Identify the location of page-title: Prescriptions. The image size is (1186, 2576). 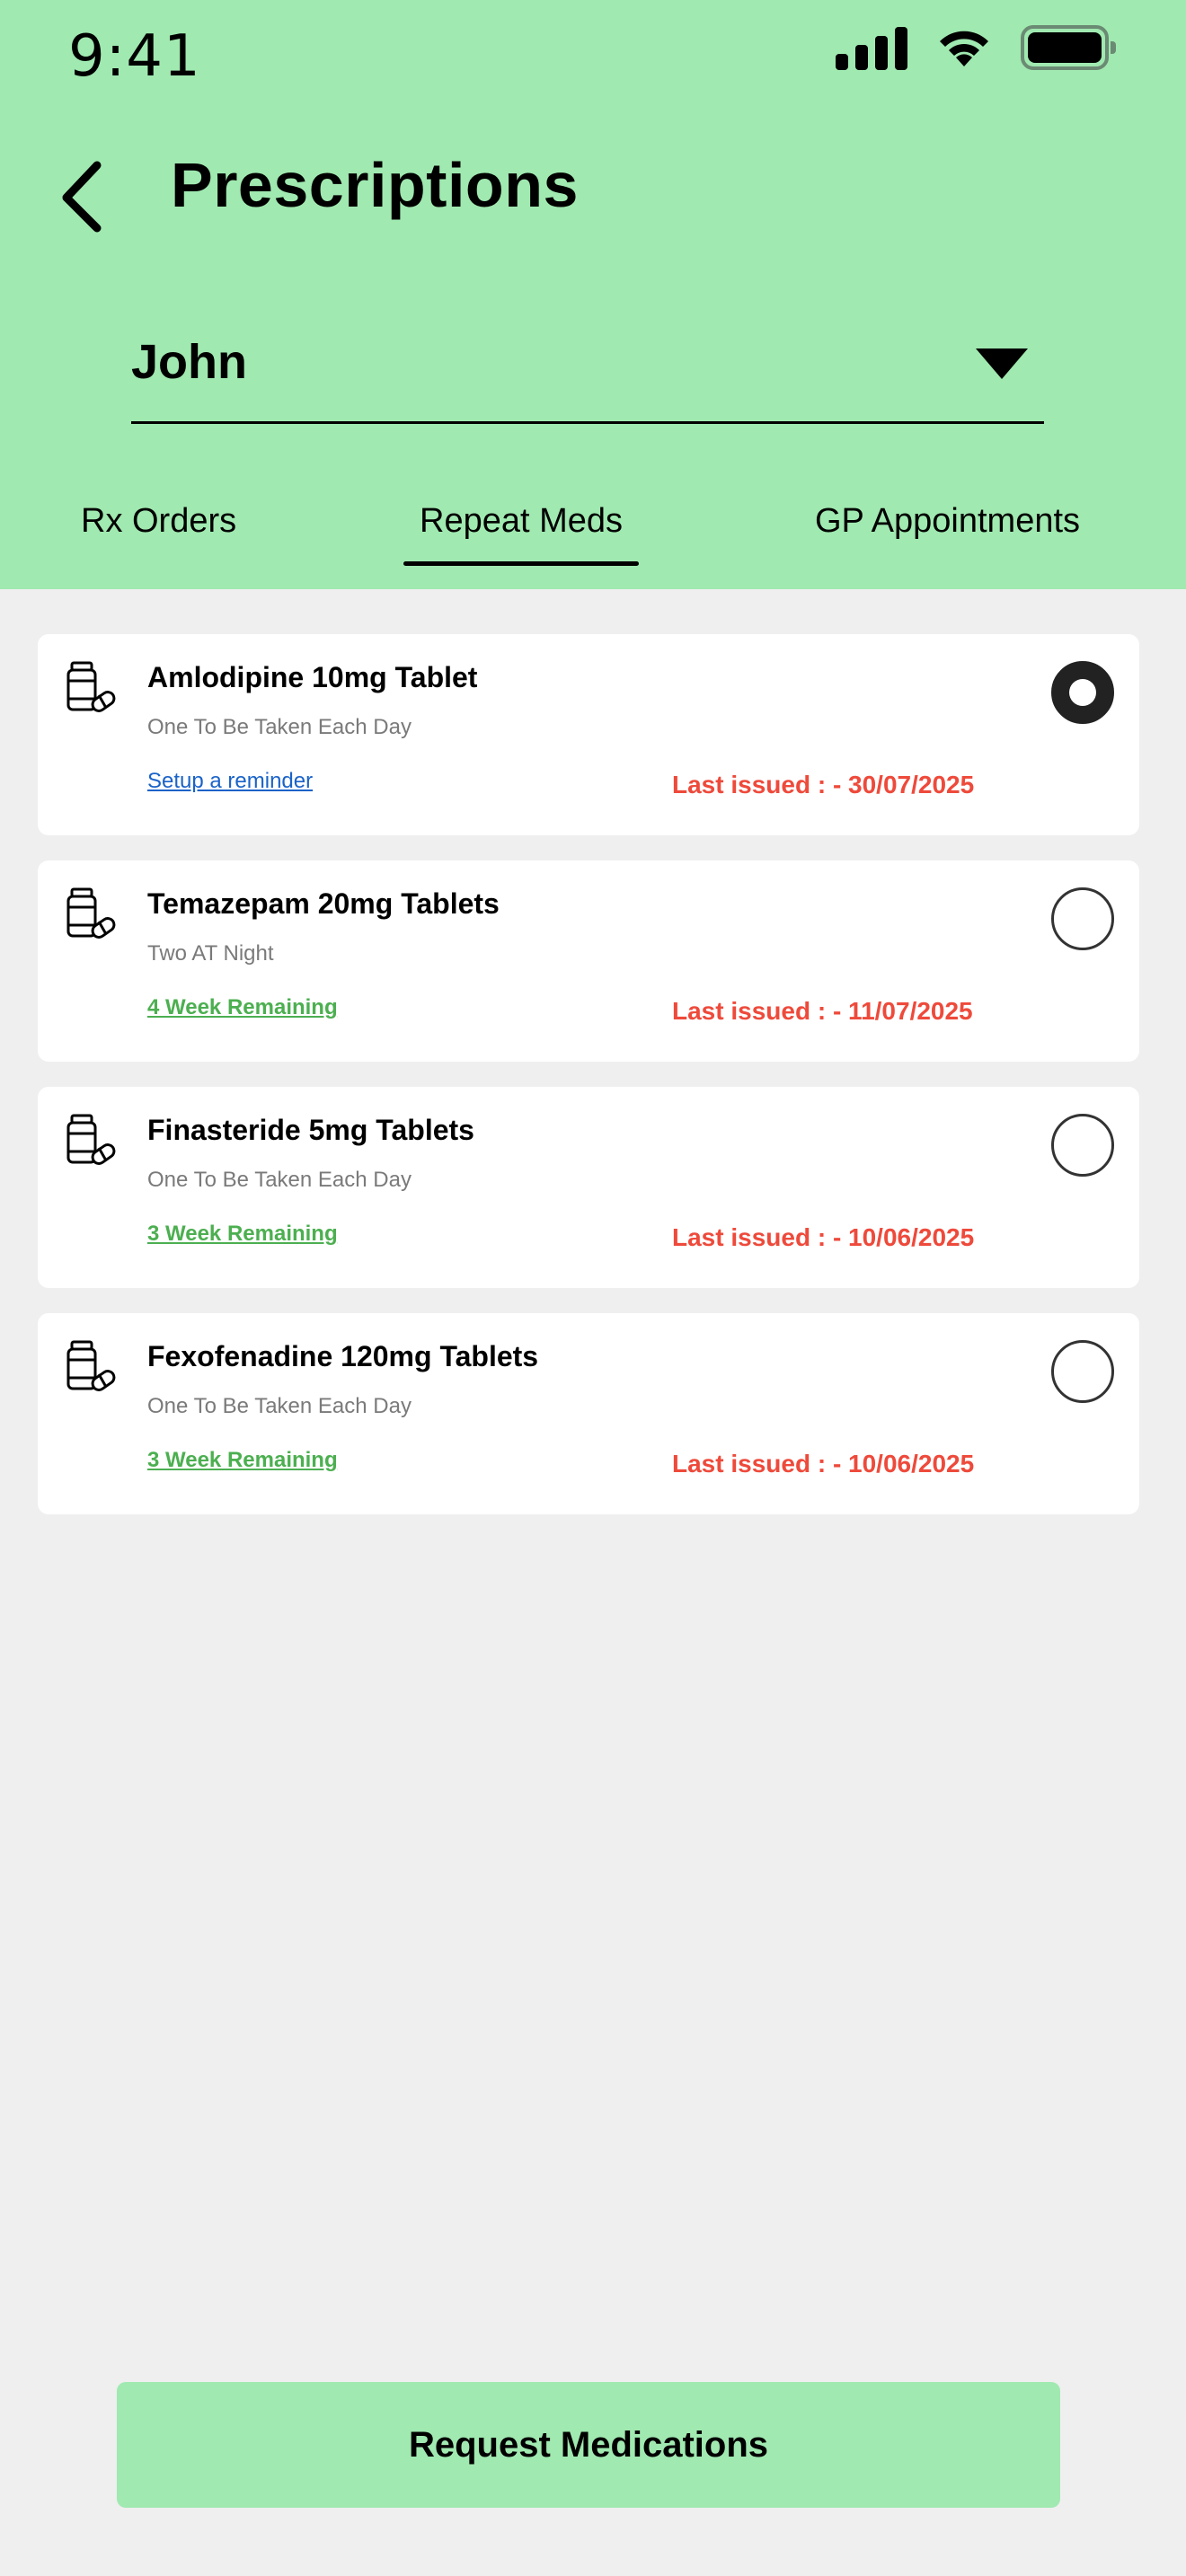
(375, 185).